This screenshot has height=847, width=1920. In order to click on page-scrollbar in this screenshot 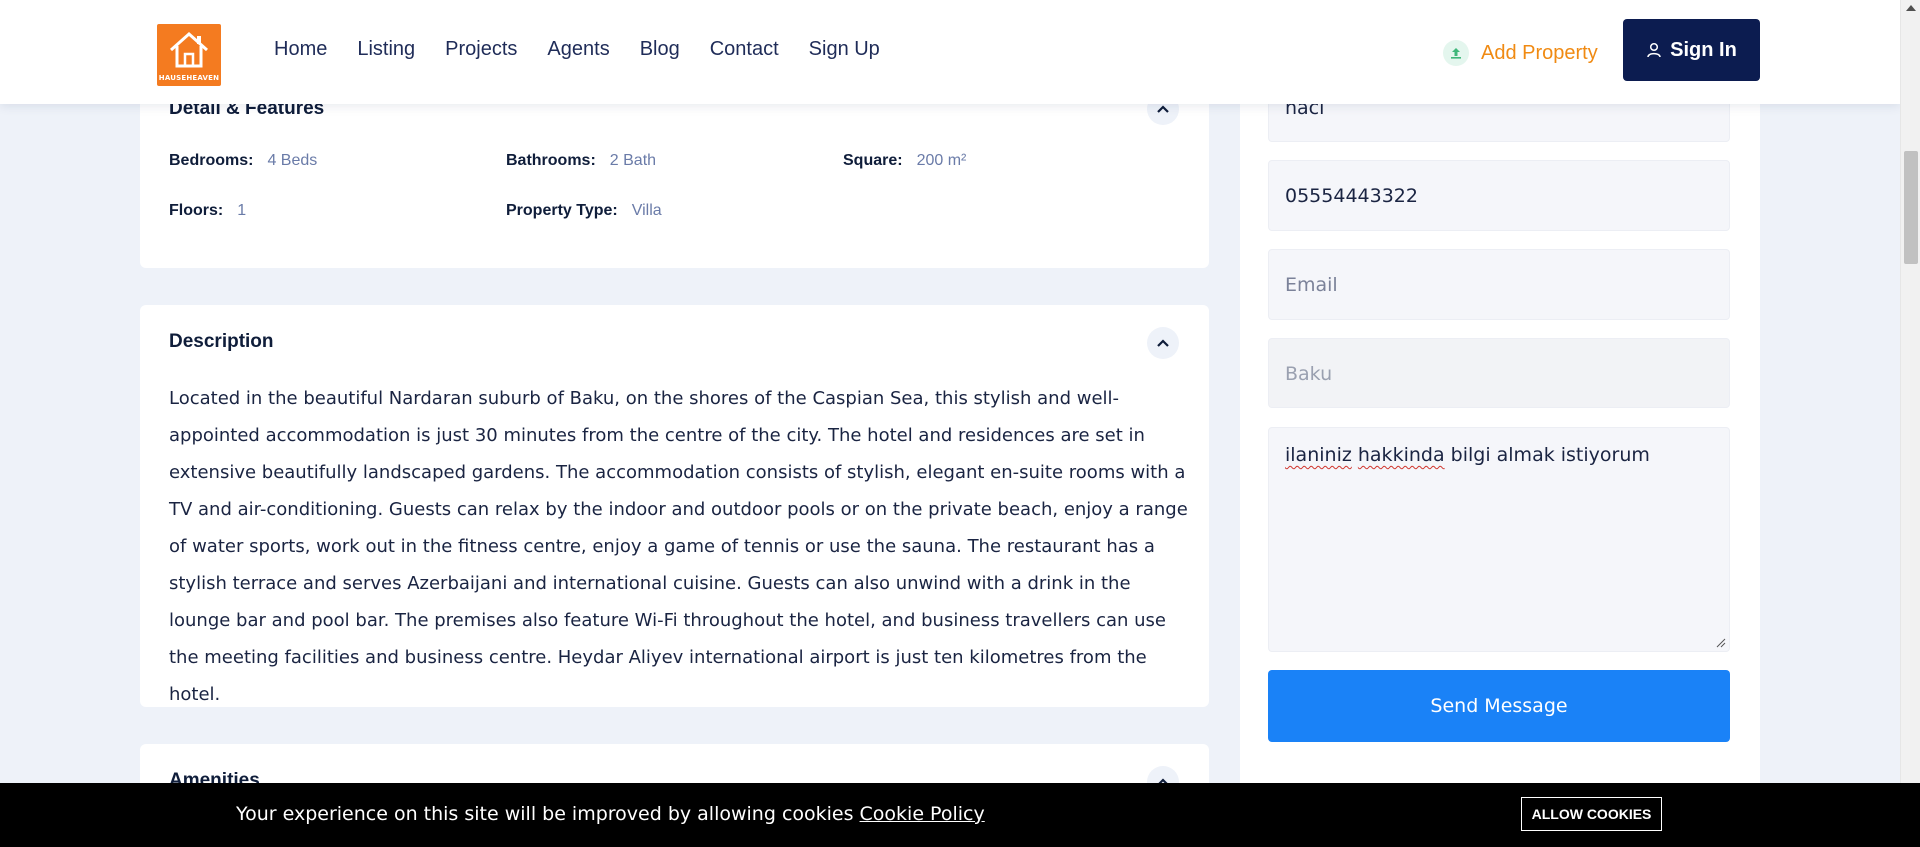, I will do `click(1910, 423)`.